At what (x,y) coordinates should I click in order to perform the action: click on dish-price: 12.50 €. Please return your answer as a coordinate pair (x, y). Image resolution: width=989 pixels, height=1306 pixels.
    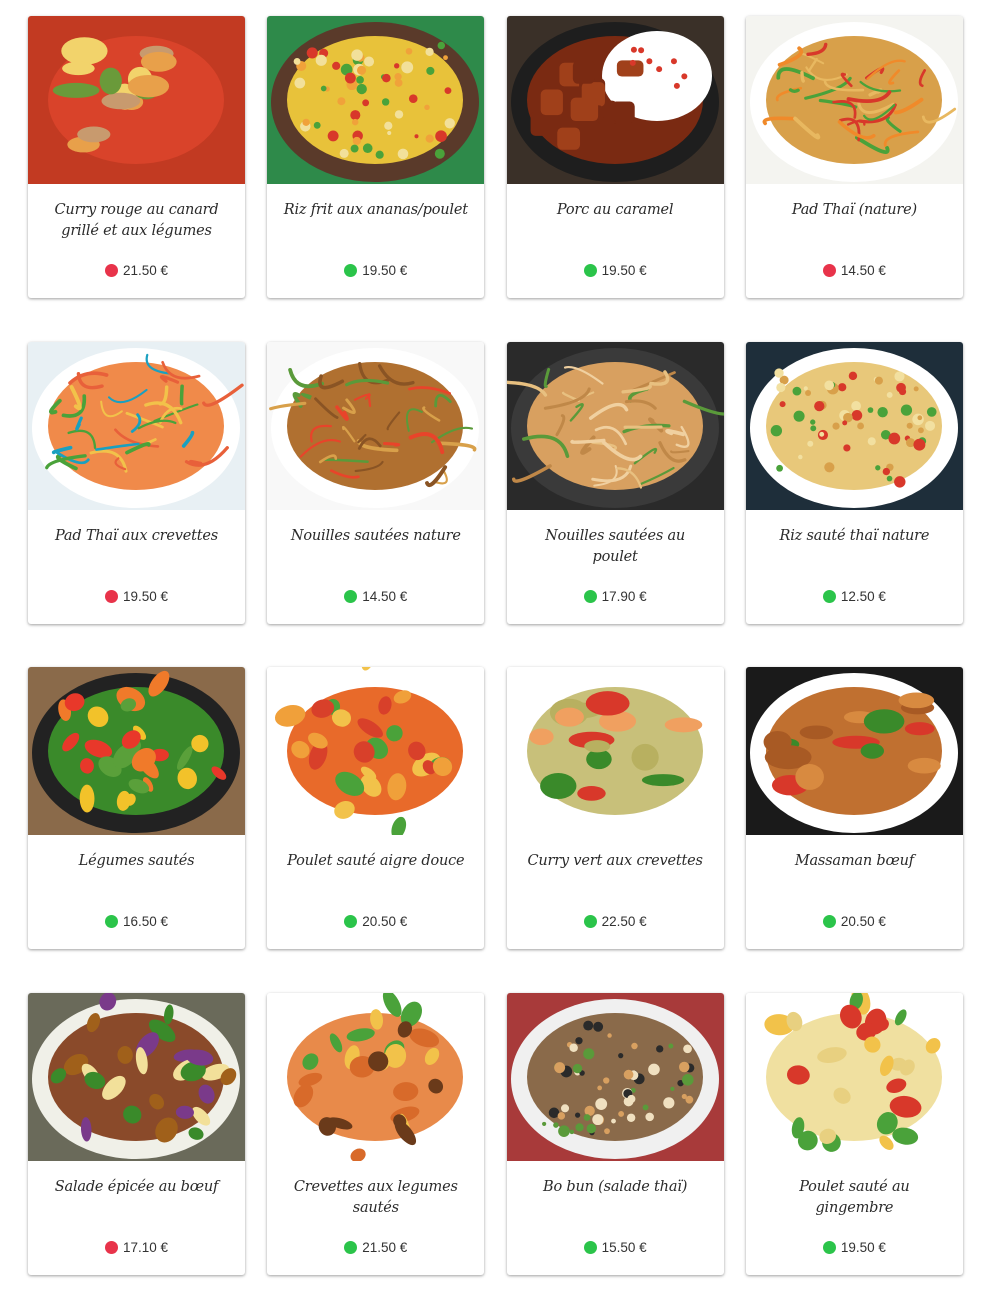
    Looking at the image, I should click on (863, 596).